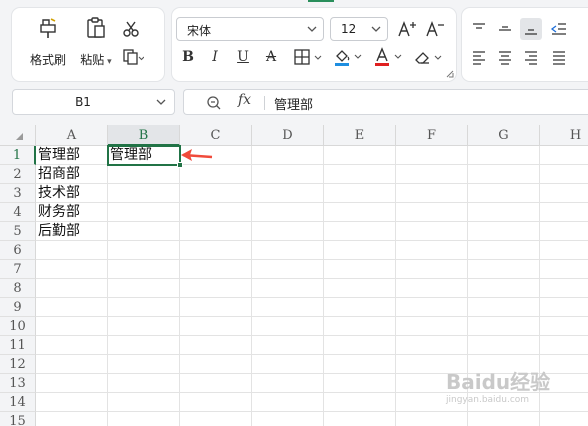  I want to click on eraser-icon, so click(428, 58).